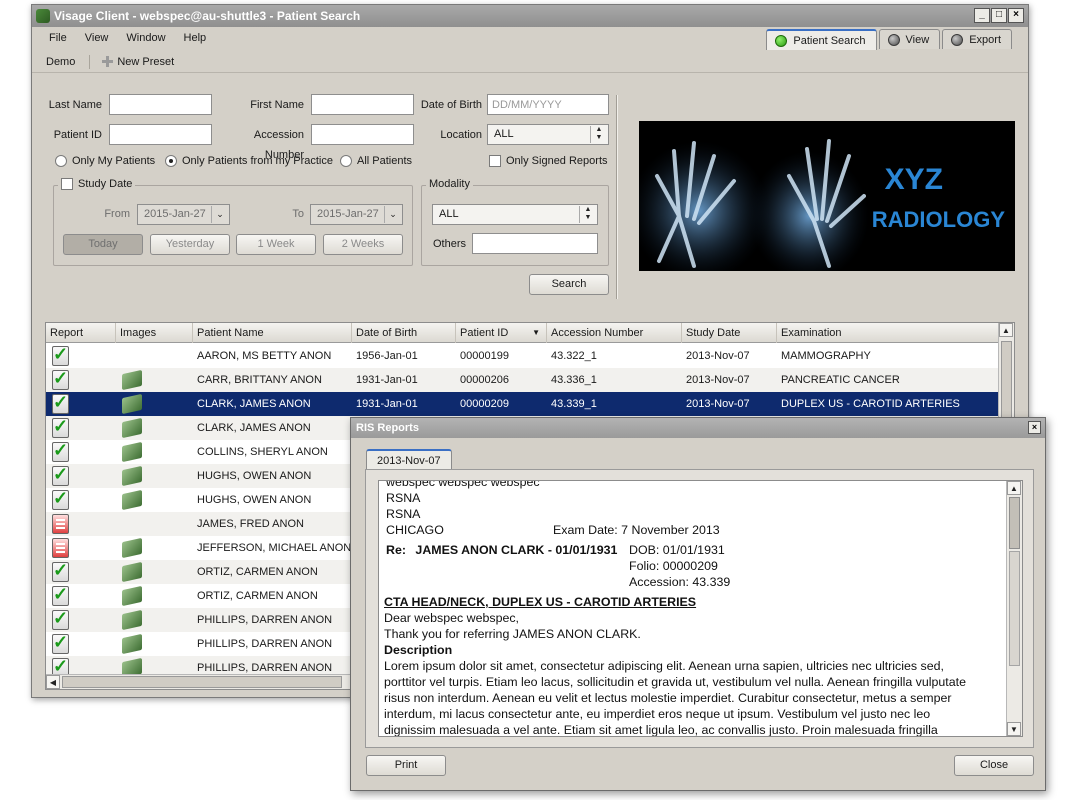  I want to click on menu-window: Window, so click(145, 38).